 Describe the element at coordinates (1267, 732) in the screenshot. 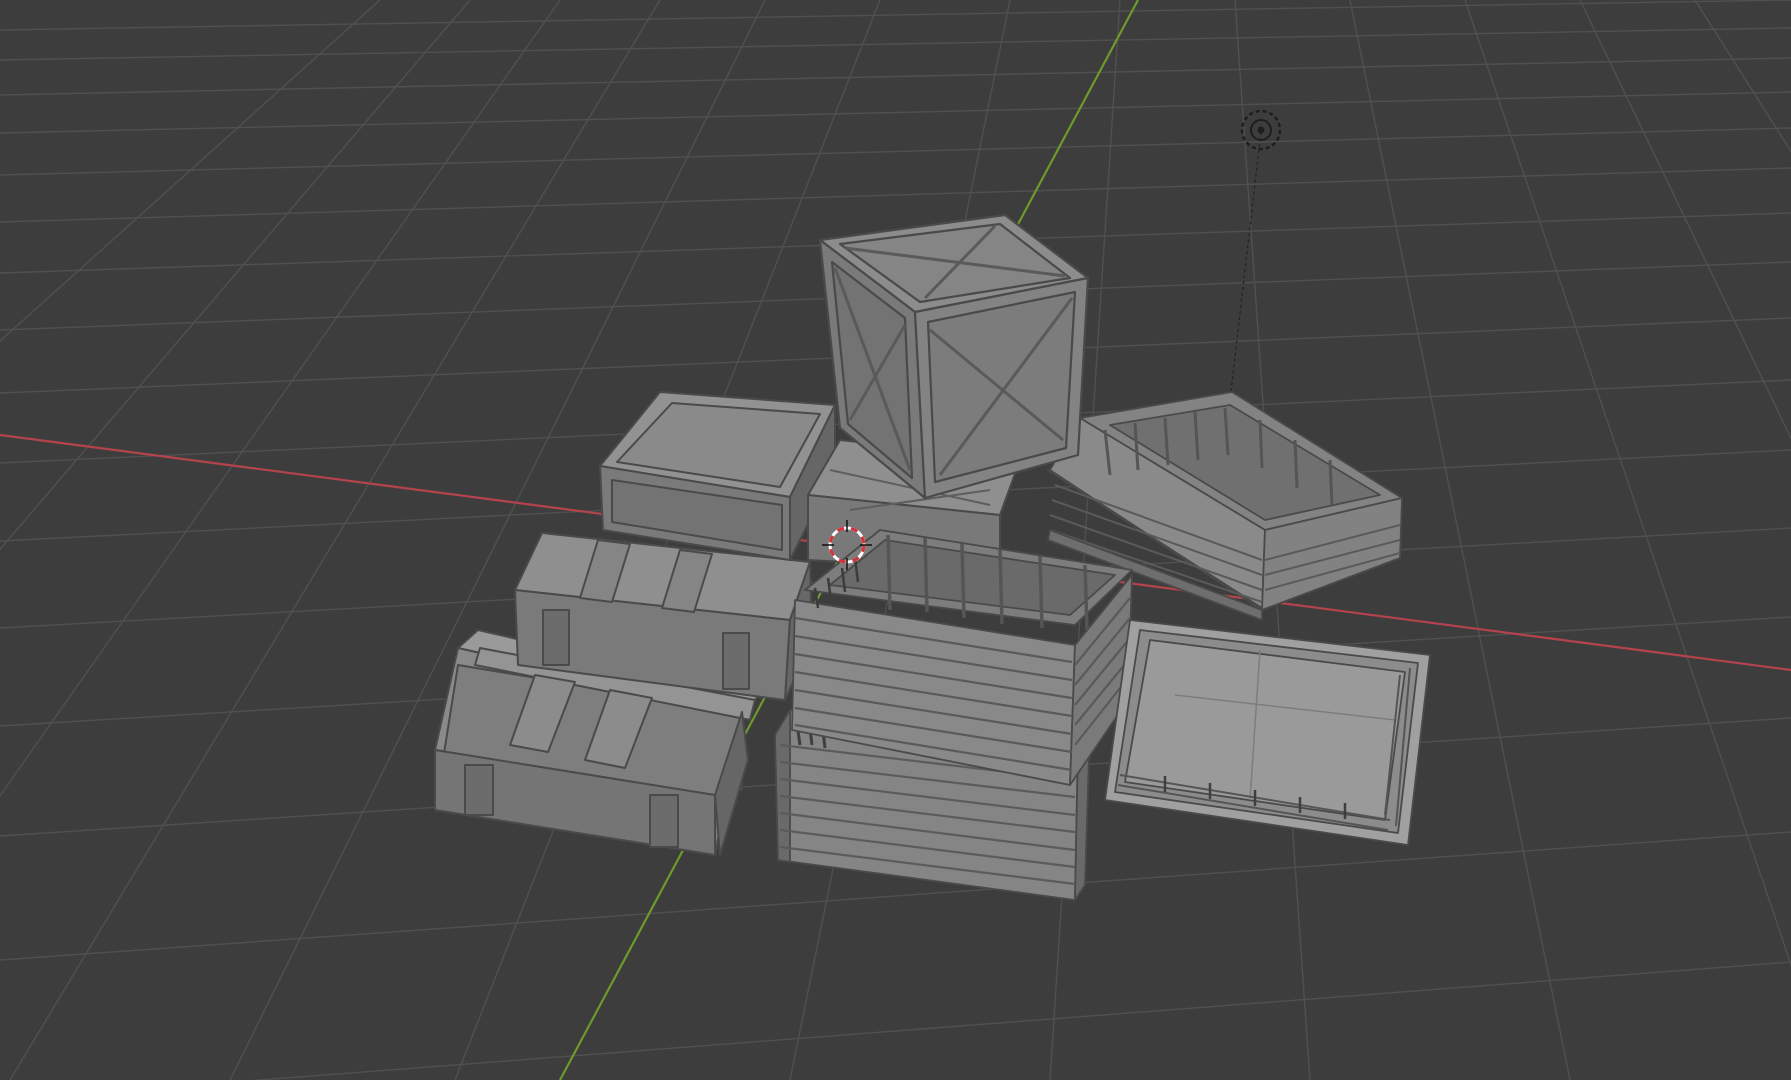

I see `crate-lid-tray` at that location.